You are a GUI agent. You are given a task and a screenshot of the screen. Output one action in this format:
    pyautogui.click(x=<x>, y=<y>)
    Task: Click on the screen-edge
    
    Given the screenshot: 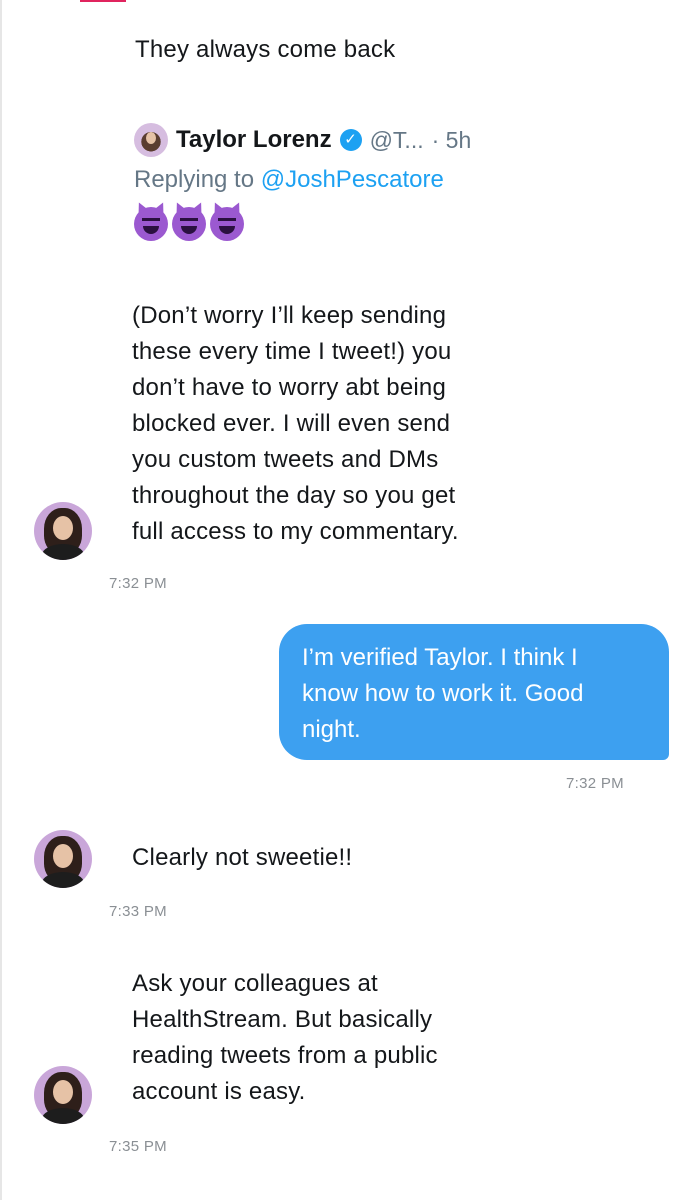 What is the action you would take?
    pyautogui.click(x=1, y=600)
    